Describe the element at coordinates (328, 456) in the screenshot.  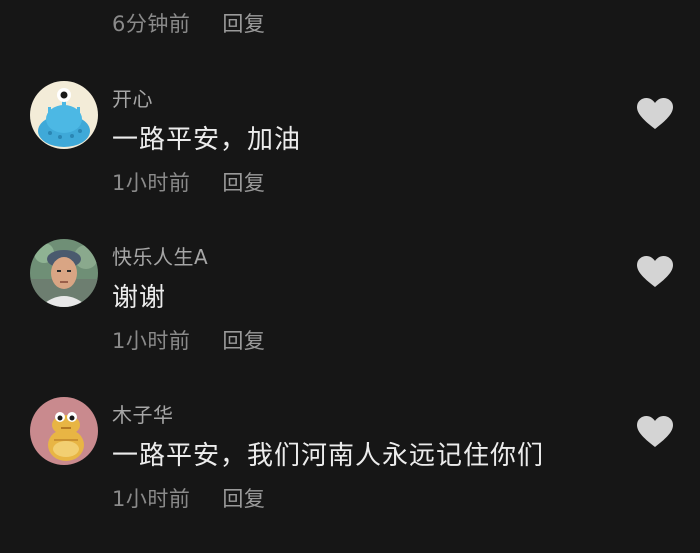
I see `comment-text: 一路平安，我们河南人永远记住你们` at that location.